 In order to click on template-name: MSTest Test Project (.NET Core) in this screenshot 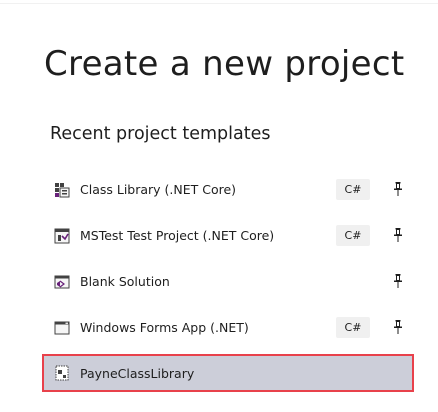, I will do `click(177, 235)`.